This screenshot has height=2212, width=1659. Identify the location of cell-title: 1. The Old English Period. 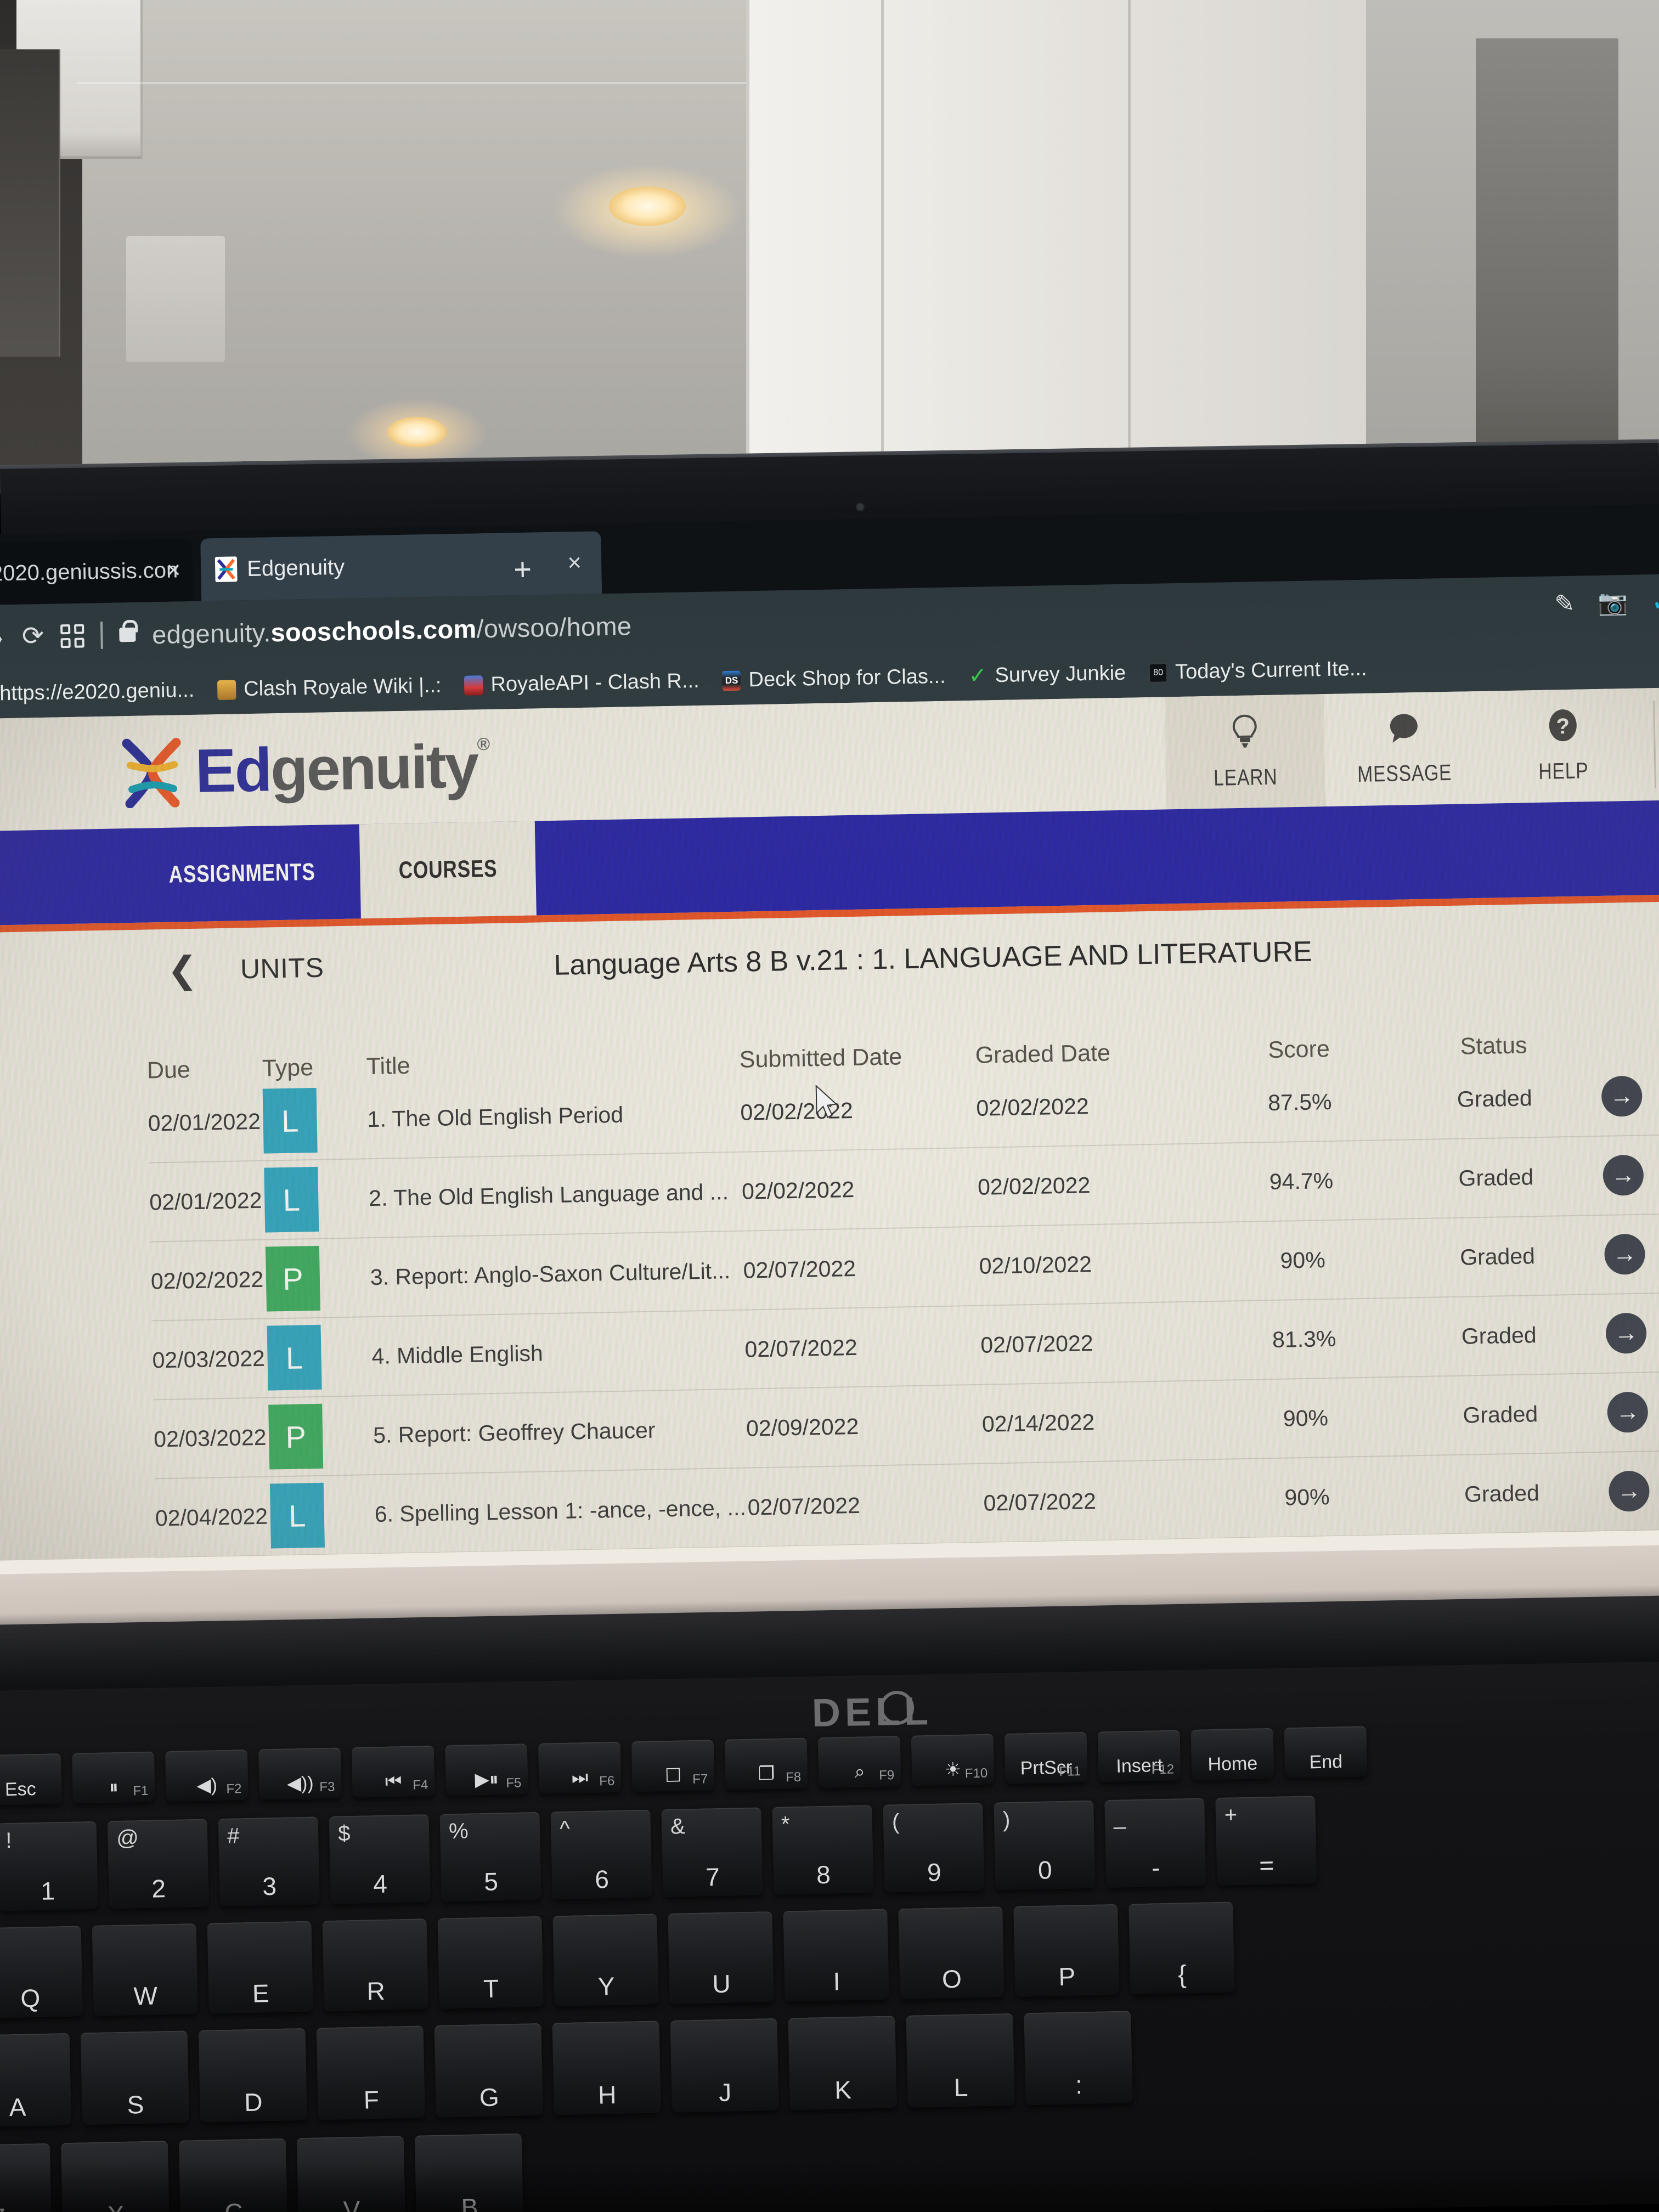
(554, 1115).